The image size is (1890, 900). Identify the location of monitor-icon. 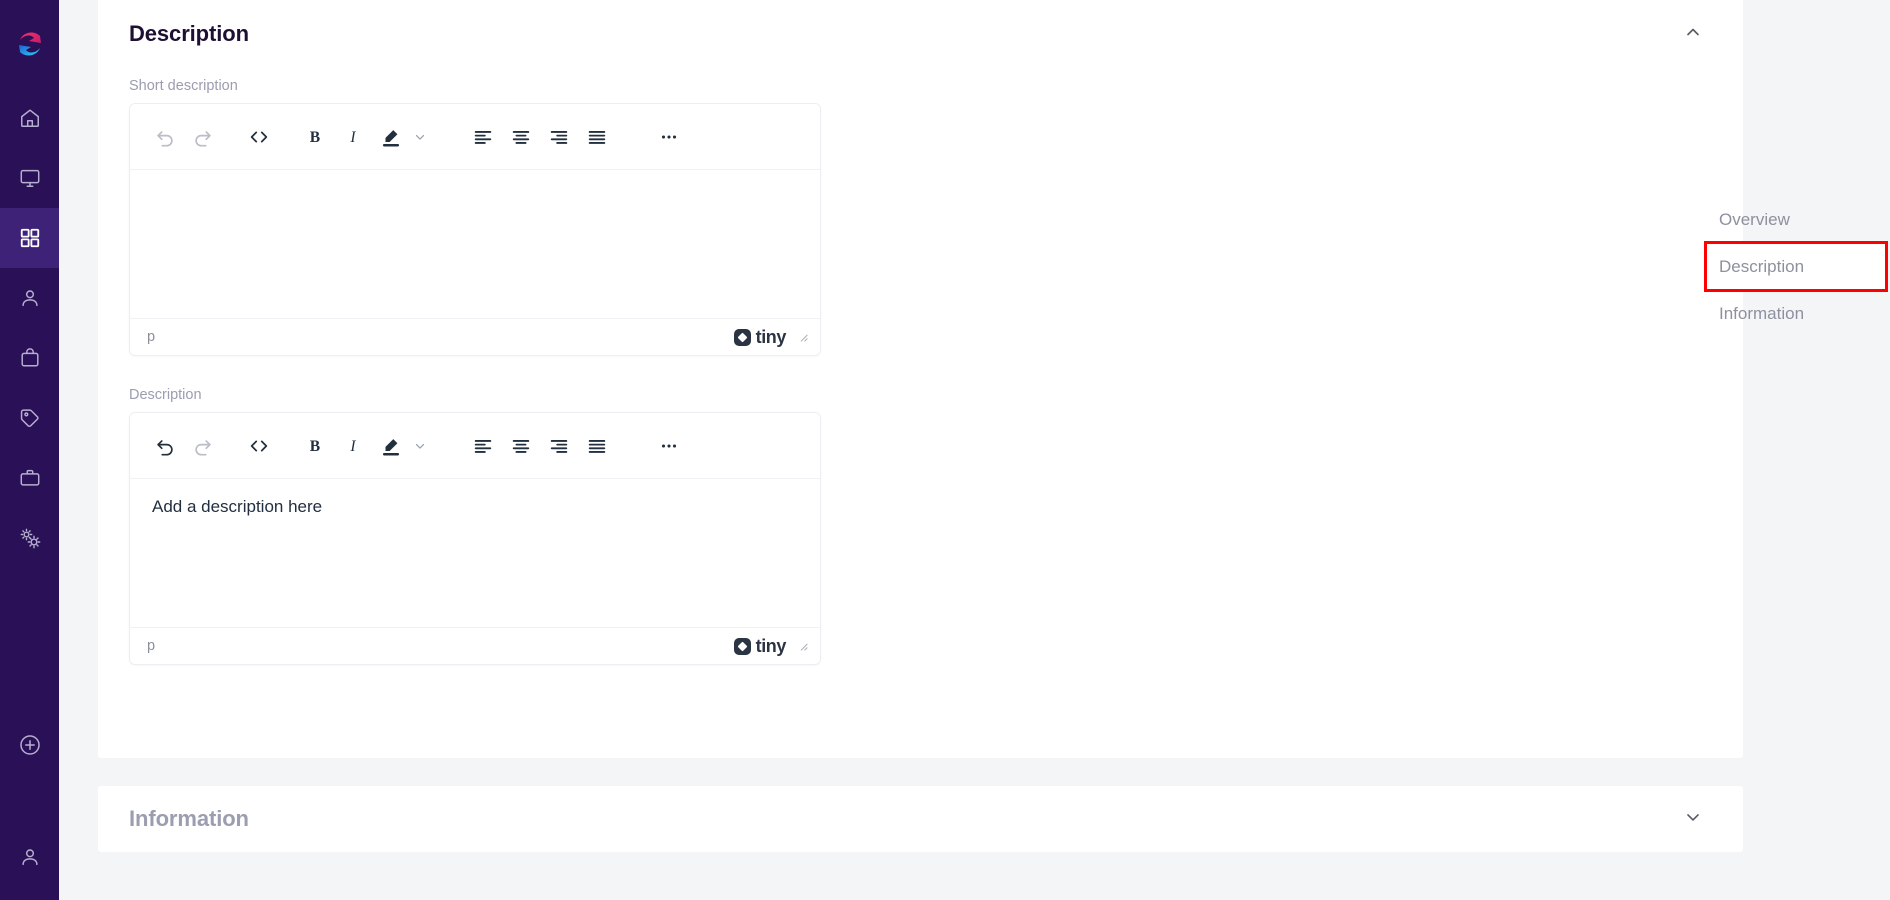
(29, 178).